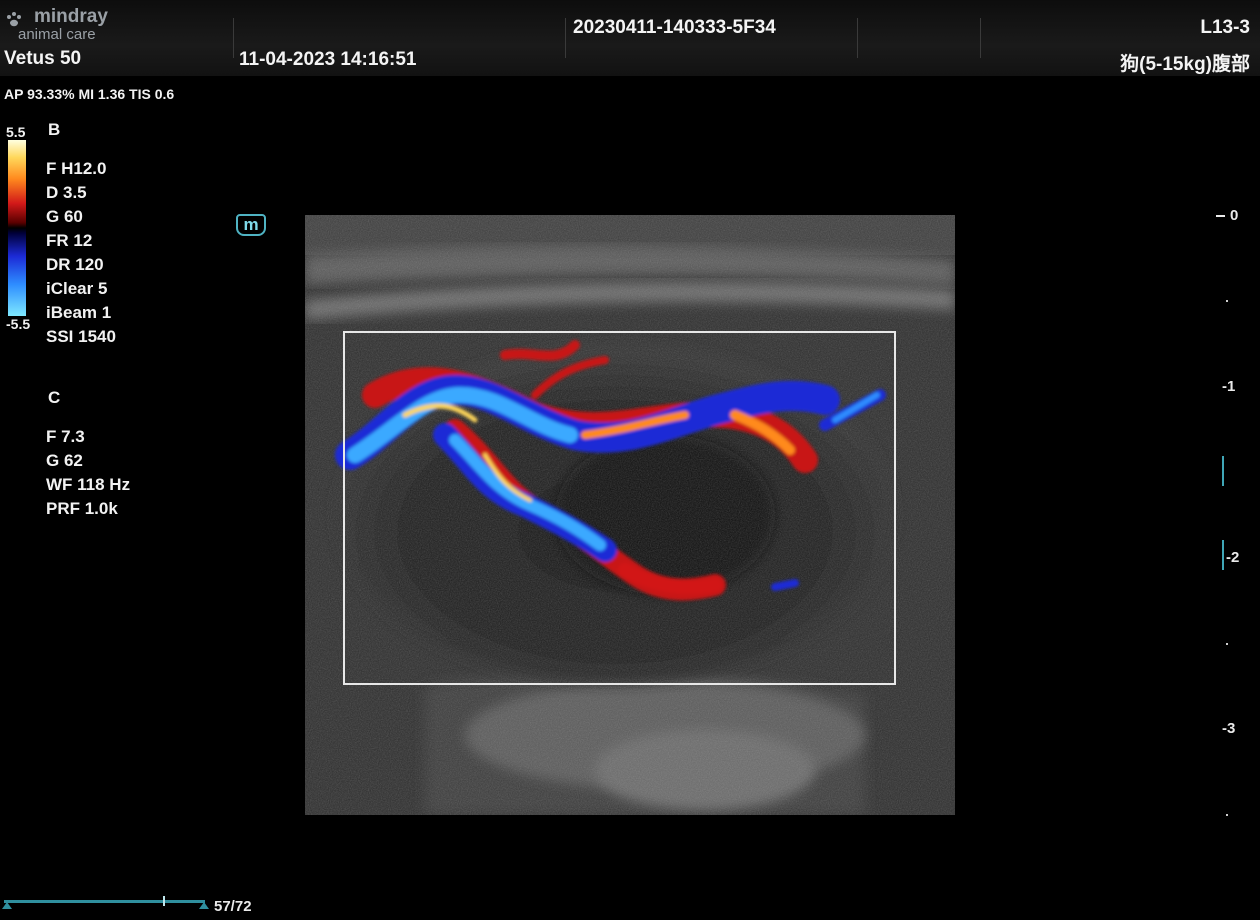 This screenshot has height=920, width=1260. What do you see at coordinates (1225, 27) in the screenshot?
I see `probe-name: L13-3` at bounding box center [1225, 27].